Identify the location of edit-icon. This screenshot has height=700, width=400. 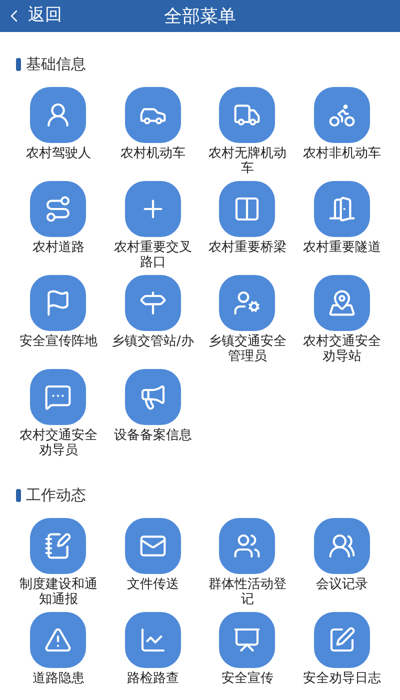
(342, 640).